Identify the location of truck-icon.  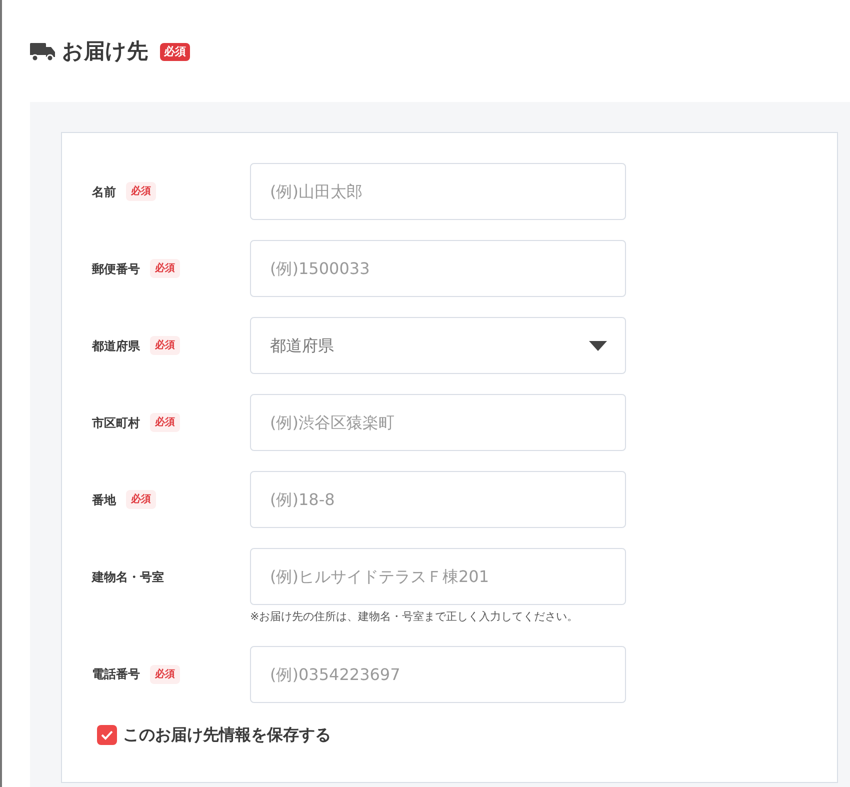
(43, 52).